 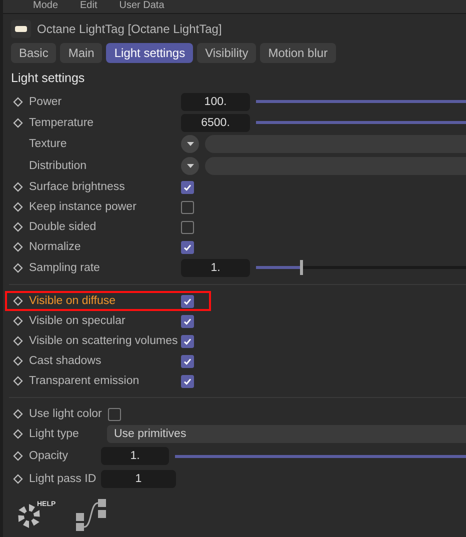 What do you see at coordinates (84, 381) in the screenshot?
I see `field-label: Transparent emission` at bounding box center [84, 381].